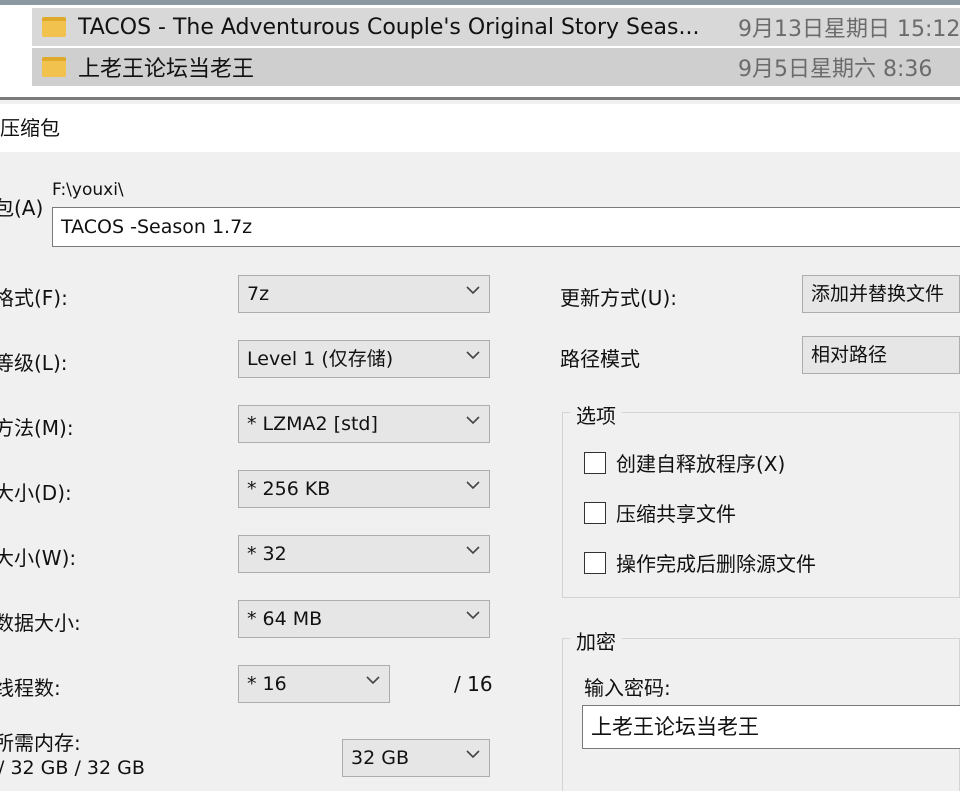  I want to click on threads-label: 线程数:, so click(30, 688).